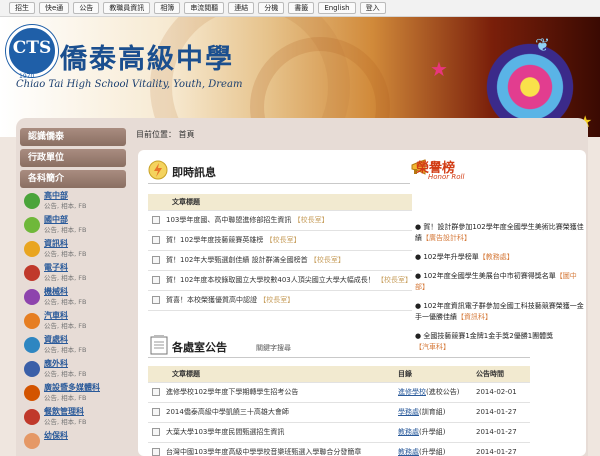 Image resolution: width=600 pixels, height=456 pixels. I want to click on honor-link: 全國技藝競賽1金牌1金手獎2優勝1團體獎, so click(488, 336).